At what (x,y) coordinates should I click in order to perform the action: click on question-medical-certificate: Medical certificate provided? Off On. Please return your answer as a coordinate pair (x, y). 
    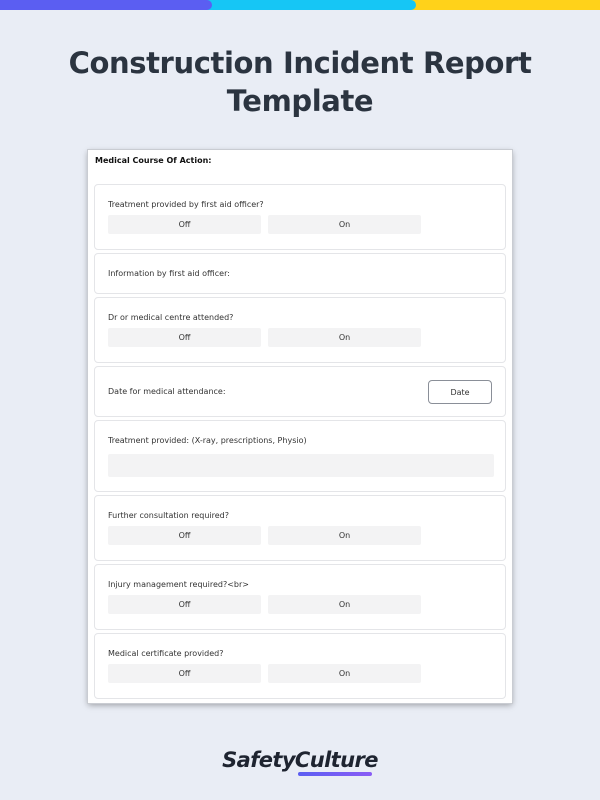
    Looking at the image, I should click on (300, 666).